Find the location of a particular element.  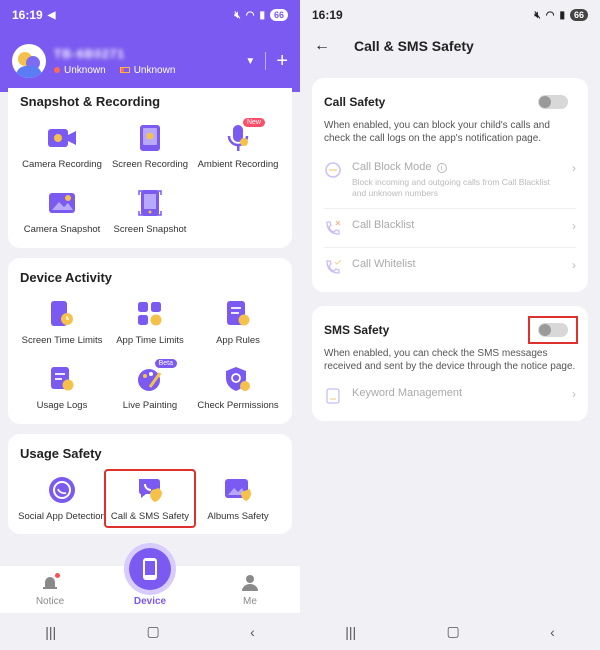

device-switch-dropdown-icon: ▼ is located at coordinates (250, 61).